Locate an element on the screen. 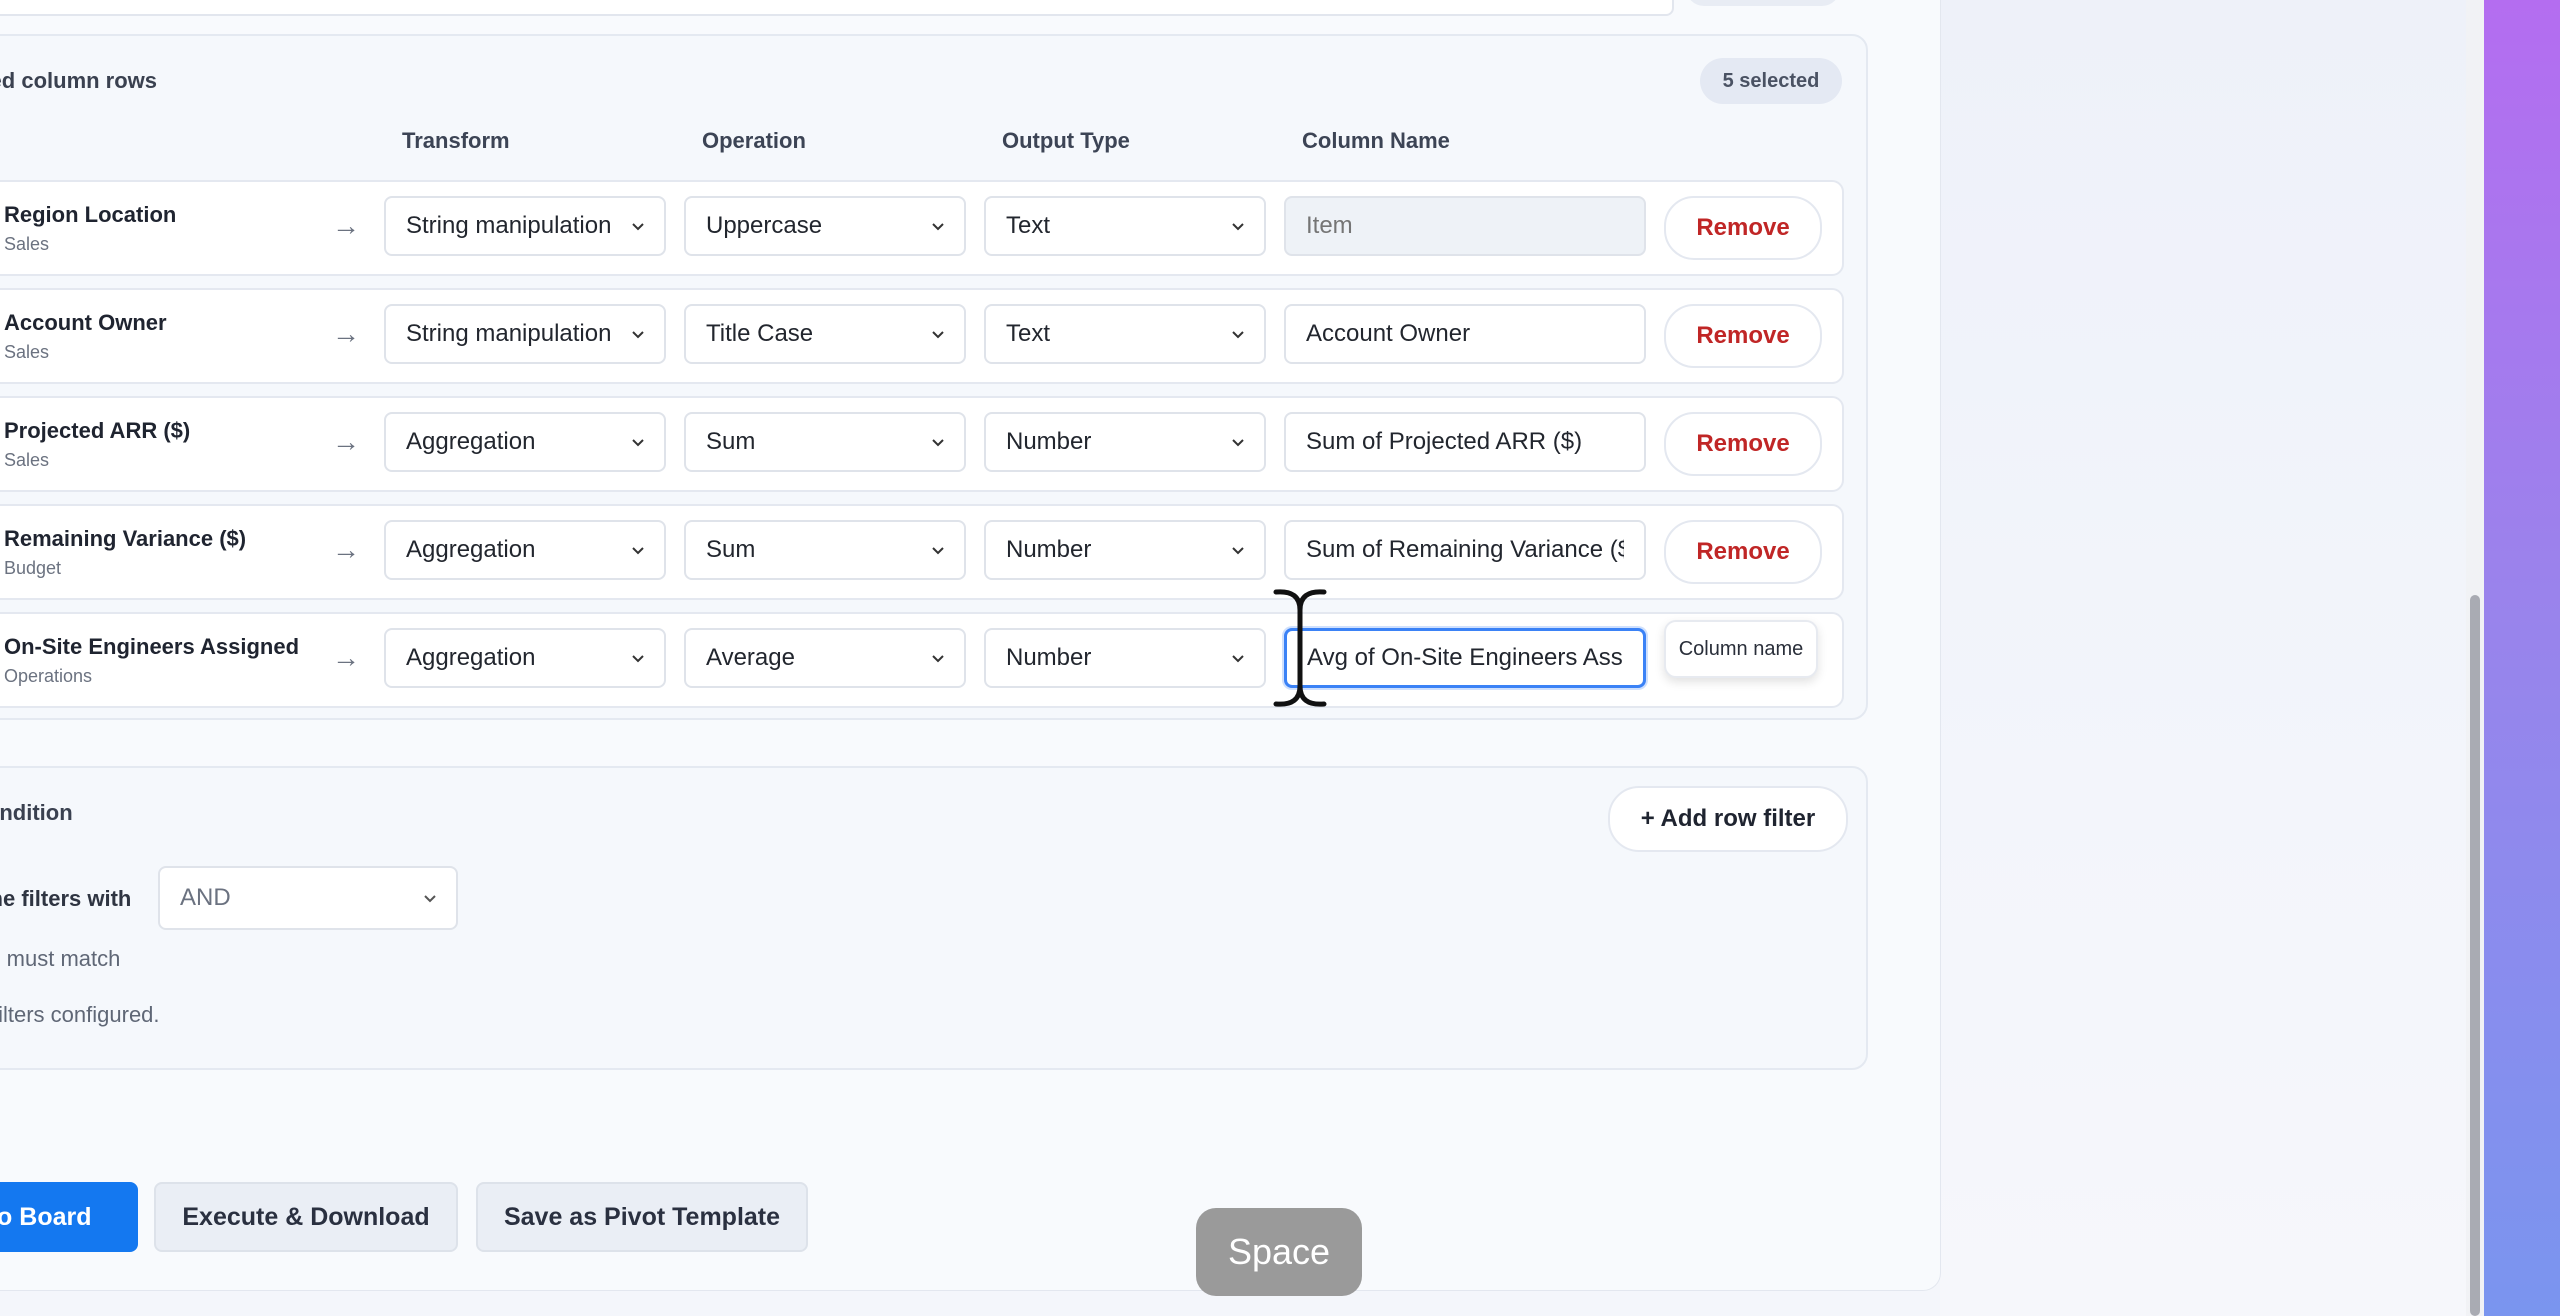 Image resolution: width=2560 pixels, height=1316 pixels. column-label: Account Owner is located at coordinates (85, 322).